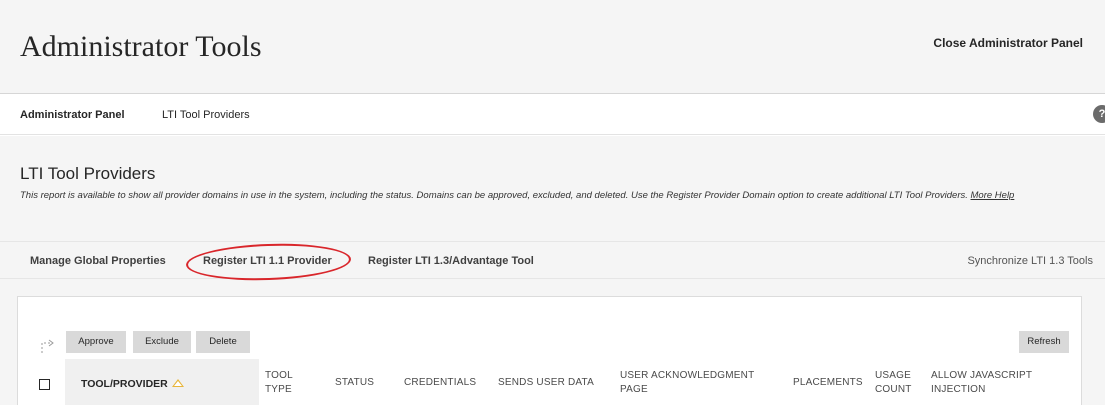  I want to click on column-header-label: TOOL/PROVIDER, so click(132, 384).